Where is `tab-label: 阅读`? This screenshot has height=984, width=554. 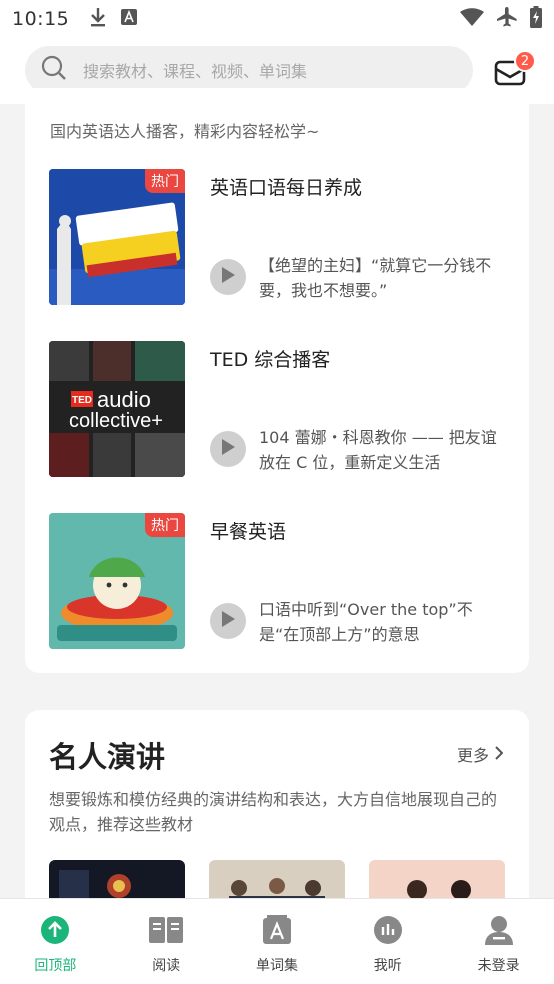
tab-label: 阅读 is located at coordinates (166, 966).